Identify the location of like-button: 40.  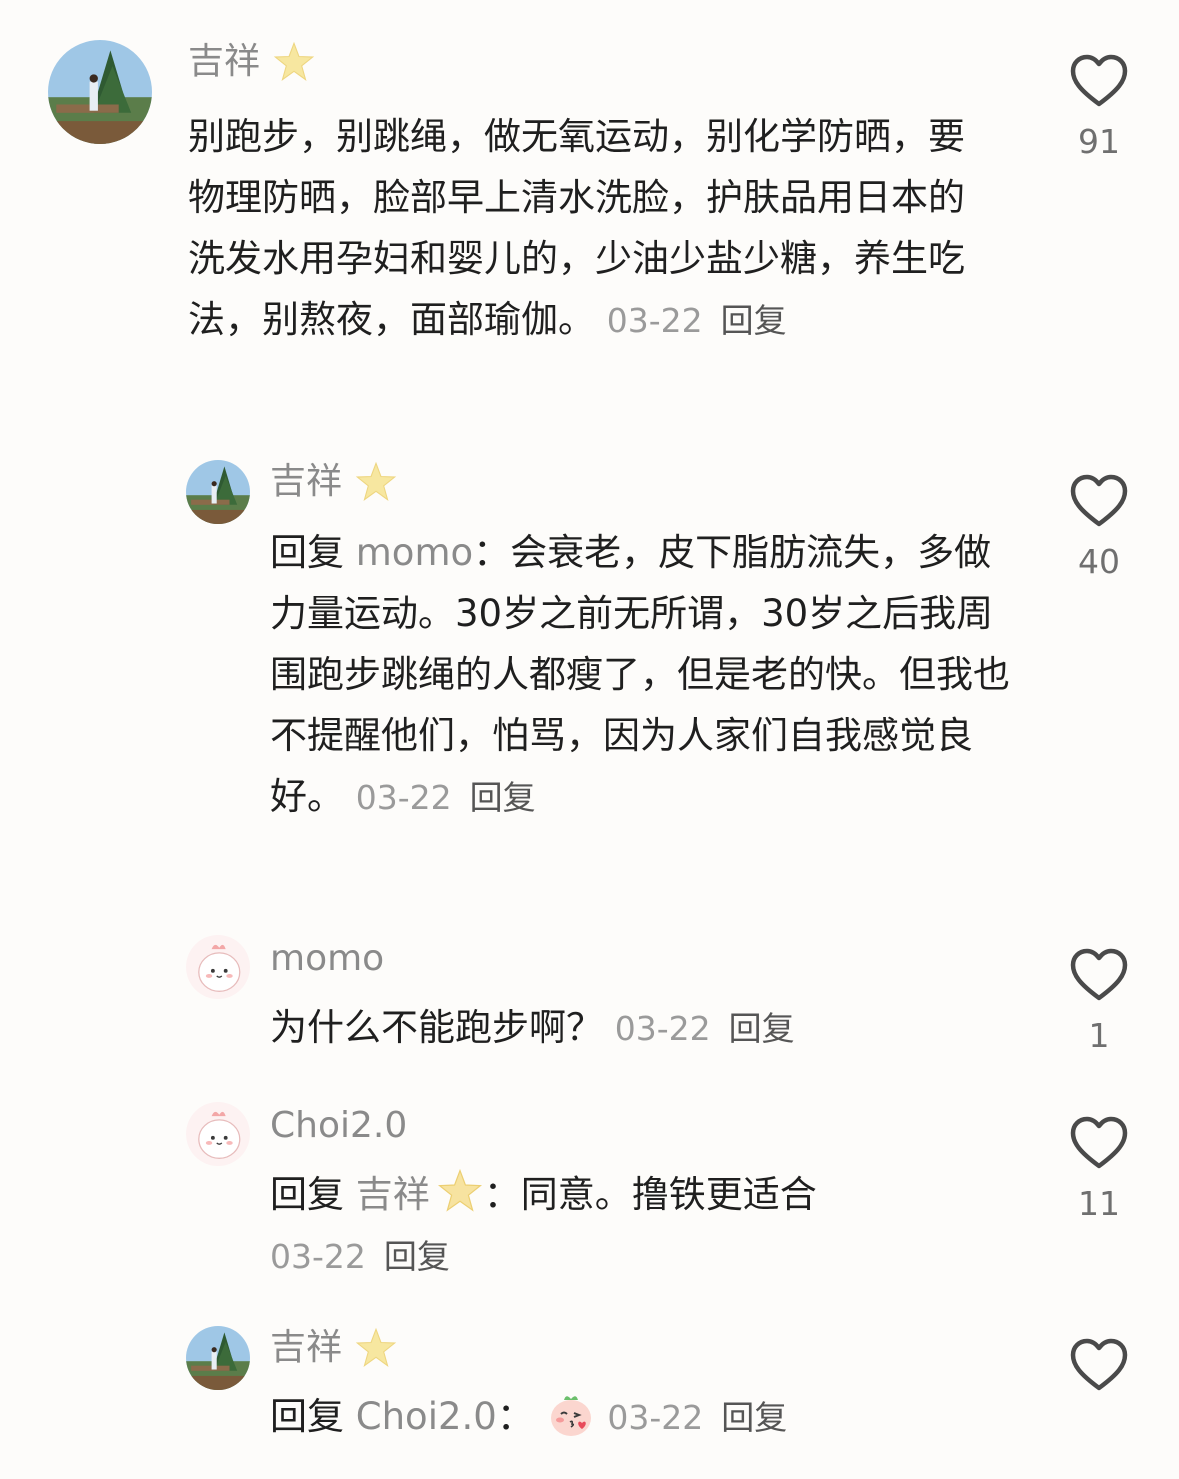
(1099, 528).